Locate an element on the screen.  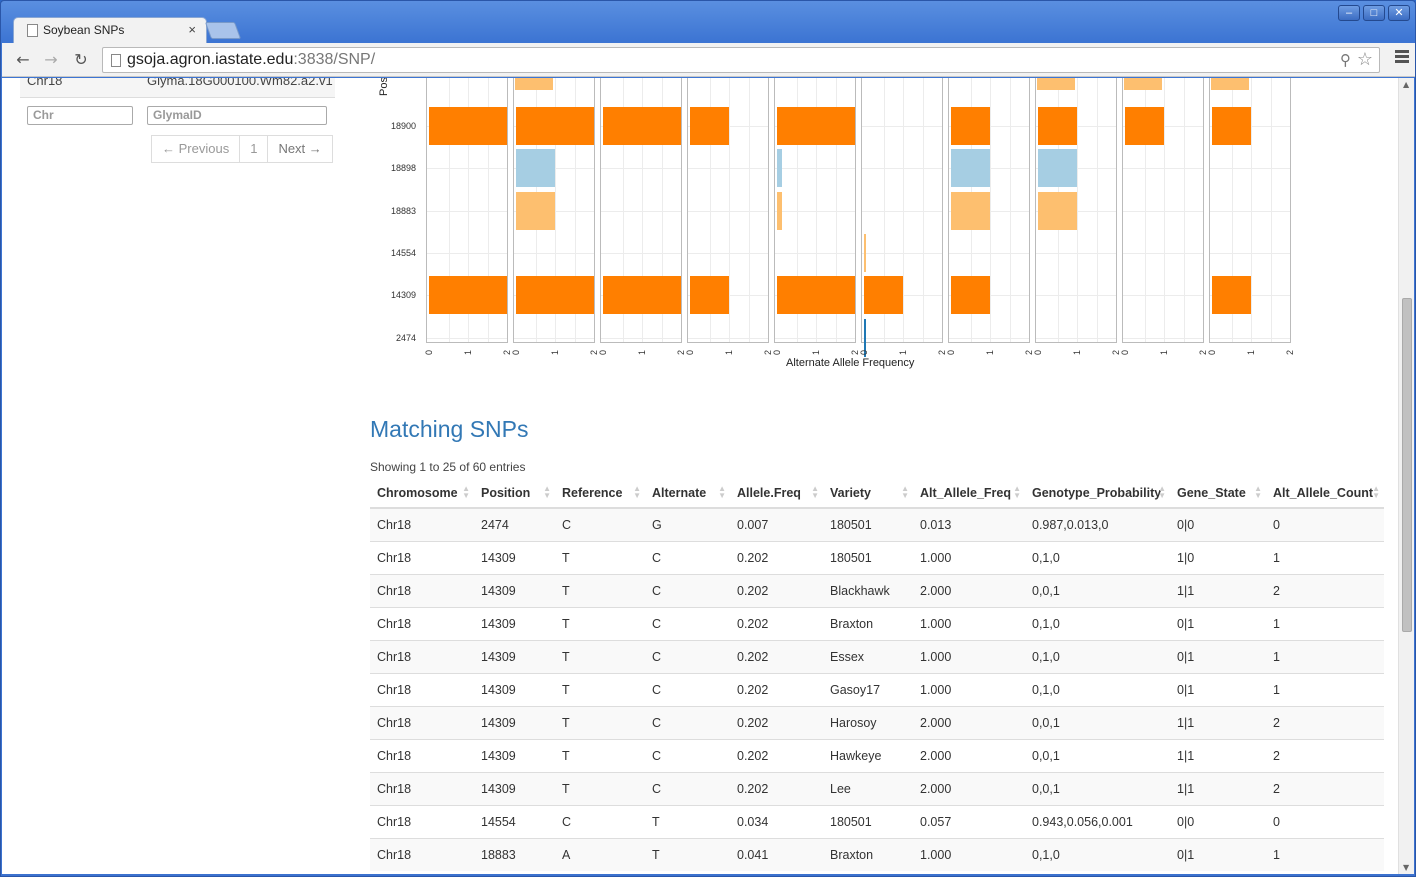
scroll-up-icon: ▲ is located at coordinates (1406, 84).